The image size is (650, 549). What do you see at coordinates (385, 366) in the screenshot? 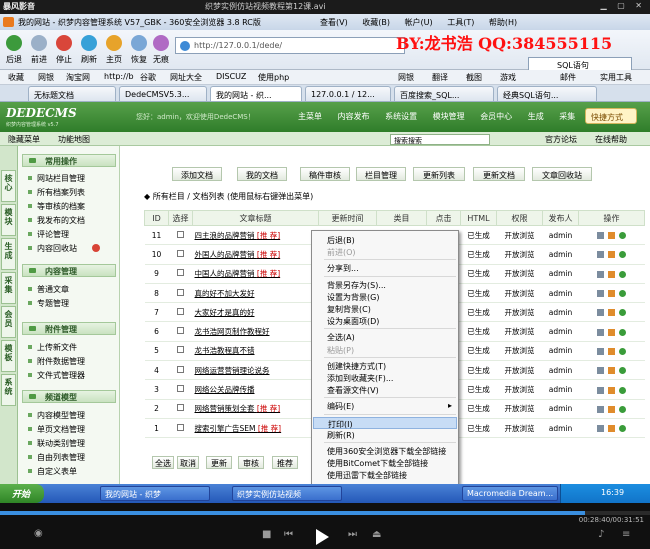
I see `context-menu-item: 创建快捷方式(T)` at bounding box center [385, 366].